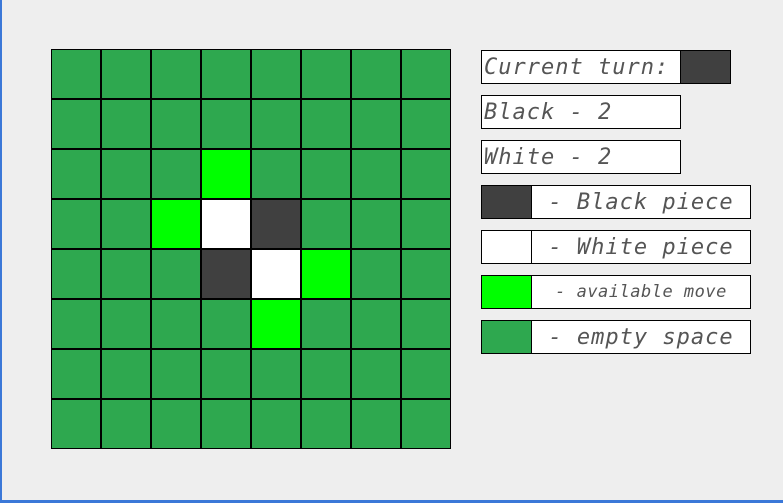 The height and width of the screenshot is (503, 783). Describe the element at coordinates (506, 337) in the screenshot. I see `legend-swatch-empty` at that location.